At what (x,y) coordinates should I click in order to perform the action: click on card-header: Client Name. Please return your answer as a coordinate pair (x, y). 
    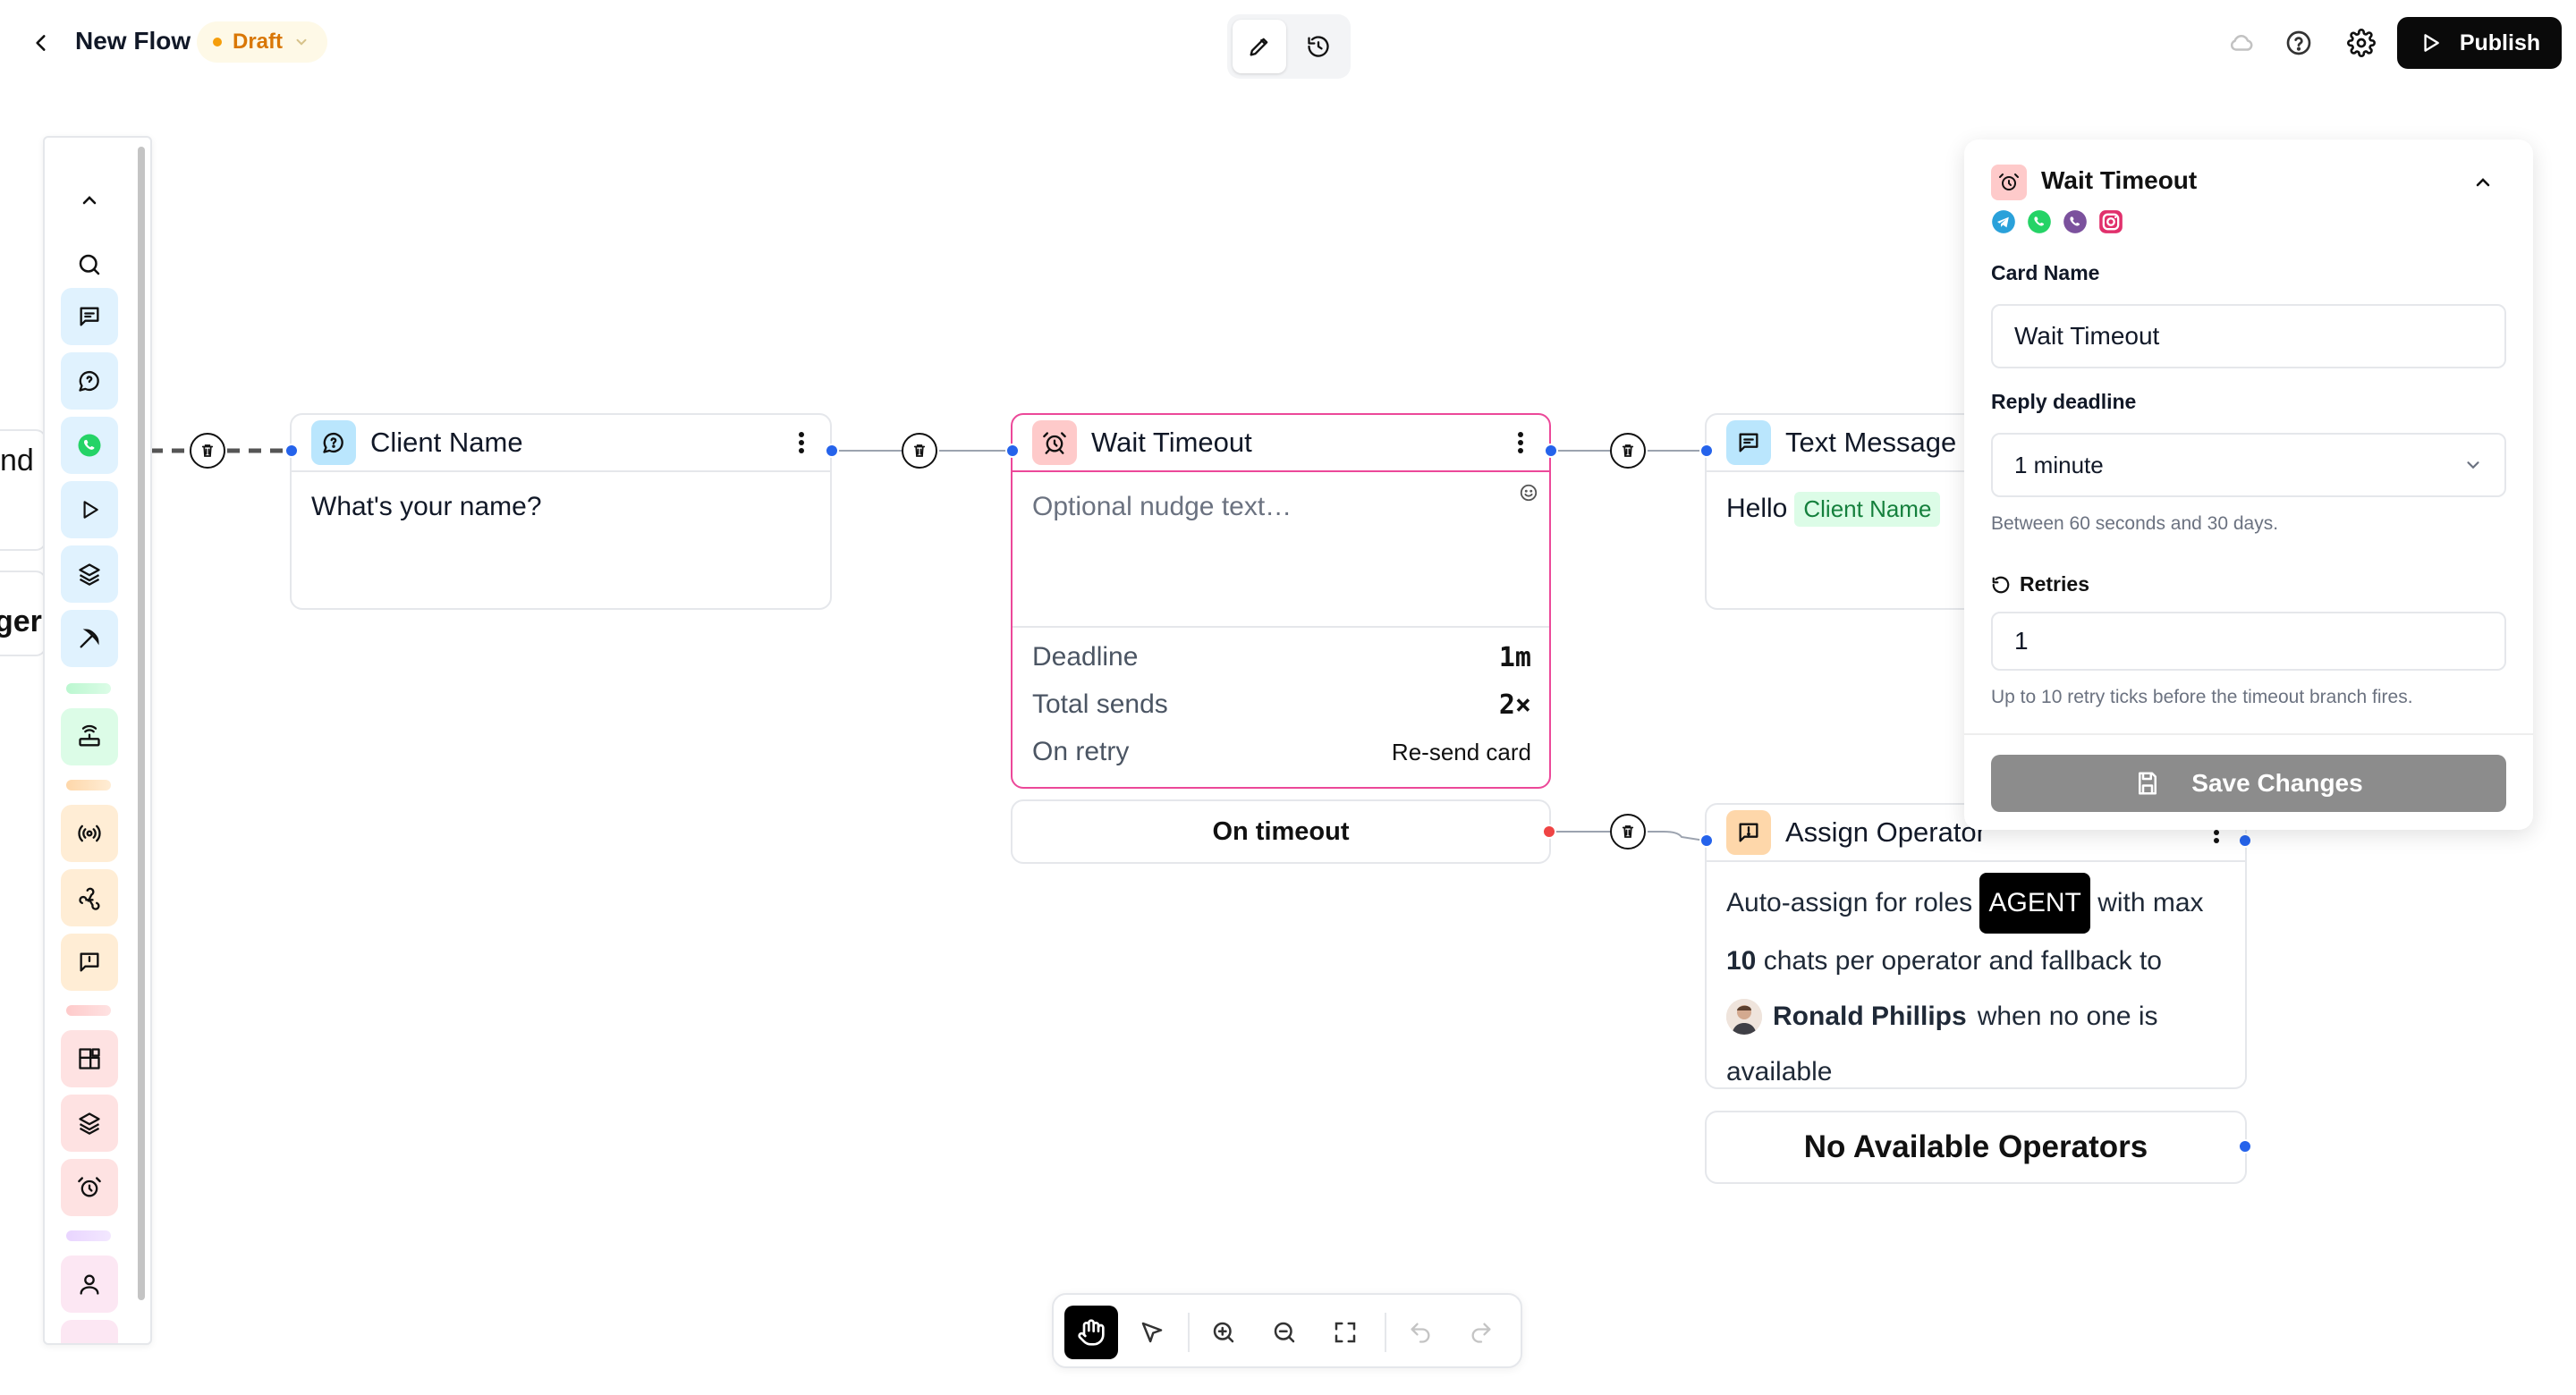
    Looking at the image, I should click on (561, 443).